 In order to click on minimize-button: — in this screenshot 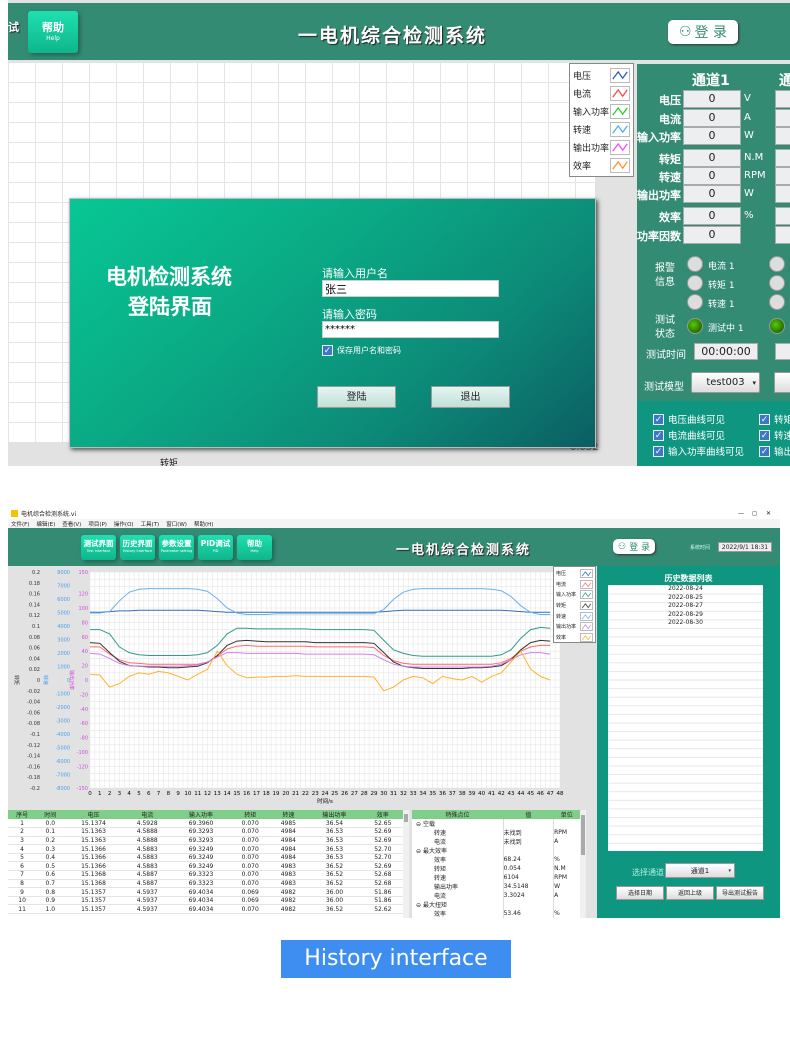, I will do `click(741, 513)`.